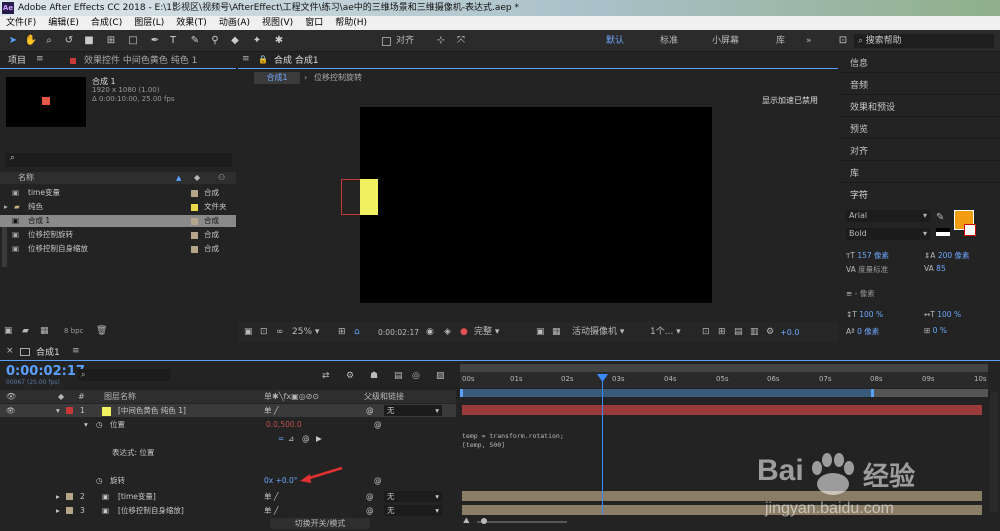  Describe the element at coordinates (40, 59) in the screenshot. I see `project-menu-icon: ≡` at that location.